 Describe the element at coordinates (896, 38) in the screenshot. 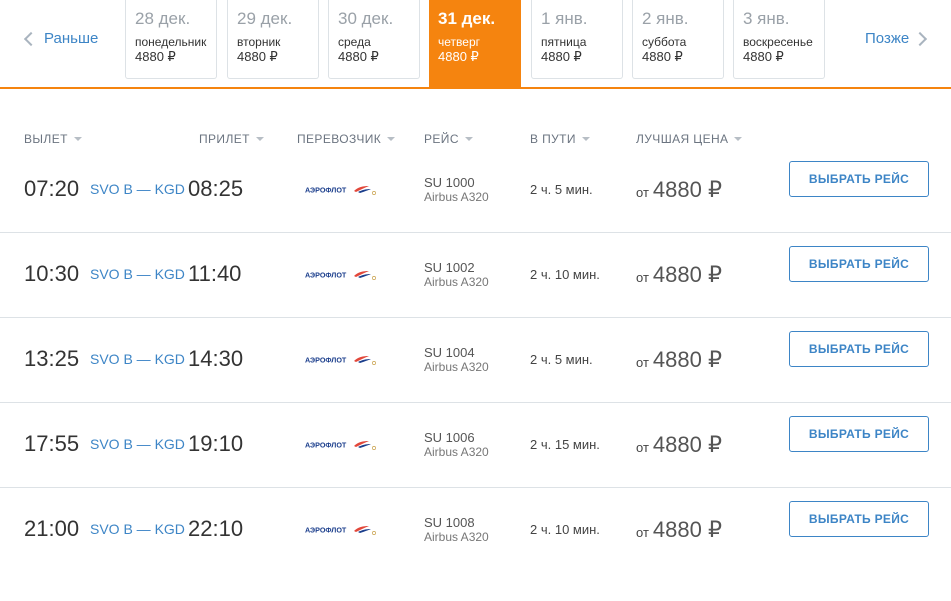

I see `later-dates-link: Позже` at that location.